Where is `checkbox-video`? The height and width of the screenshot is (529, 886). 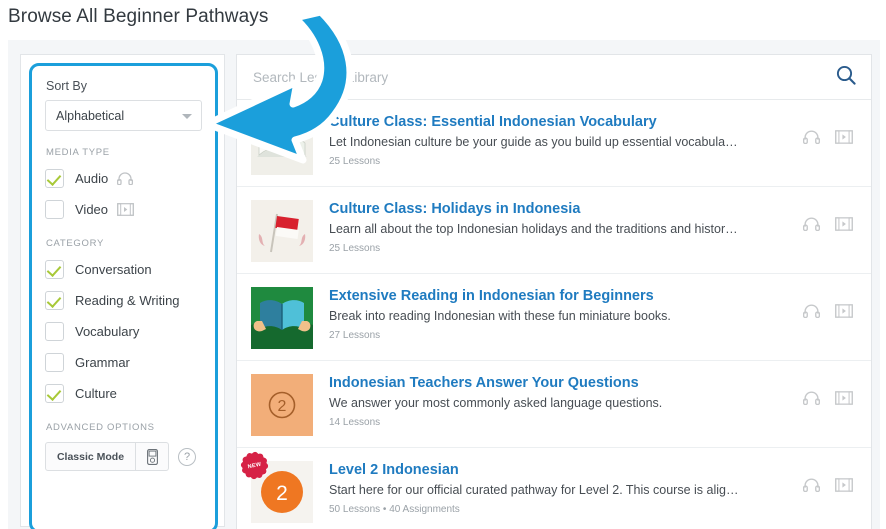
checkbox-video is located at coordinates (54, 209).